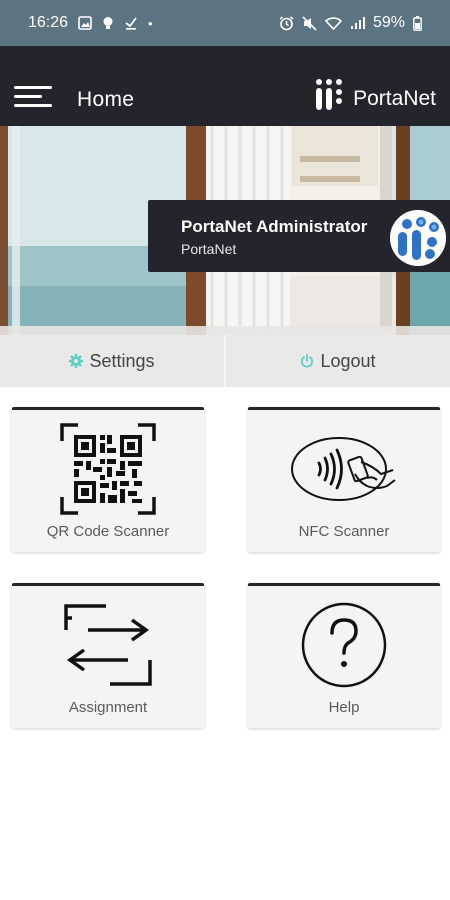 The height and width of the screenshot is (900, 450). Describe the element at coordinates (48, 22) in the screenshot. I see `status-time: 16:26` at that location.